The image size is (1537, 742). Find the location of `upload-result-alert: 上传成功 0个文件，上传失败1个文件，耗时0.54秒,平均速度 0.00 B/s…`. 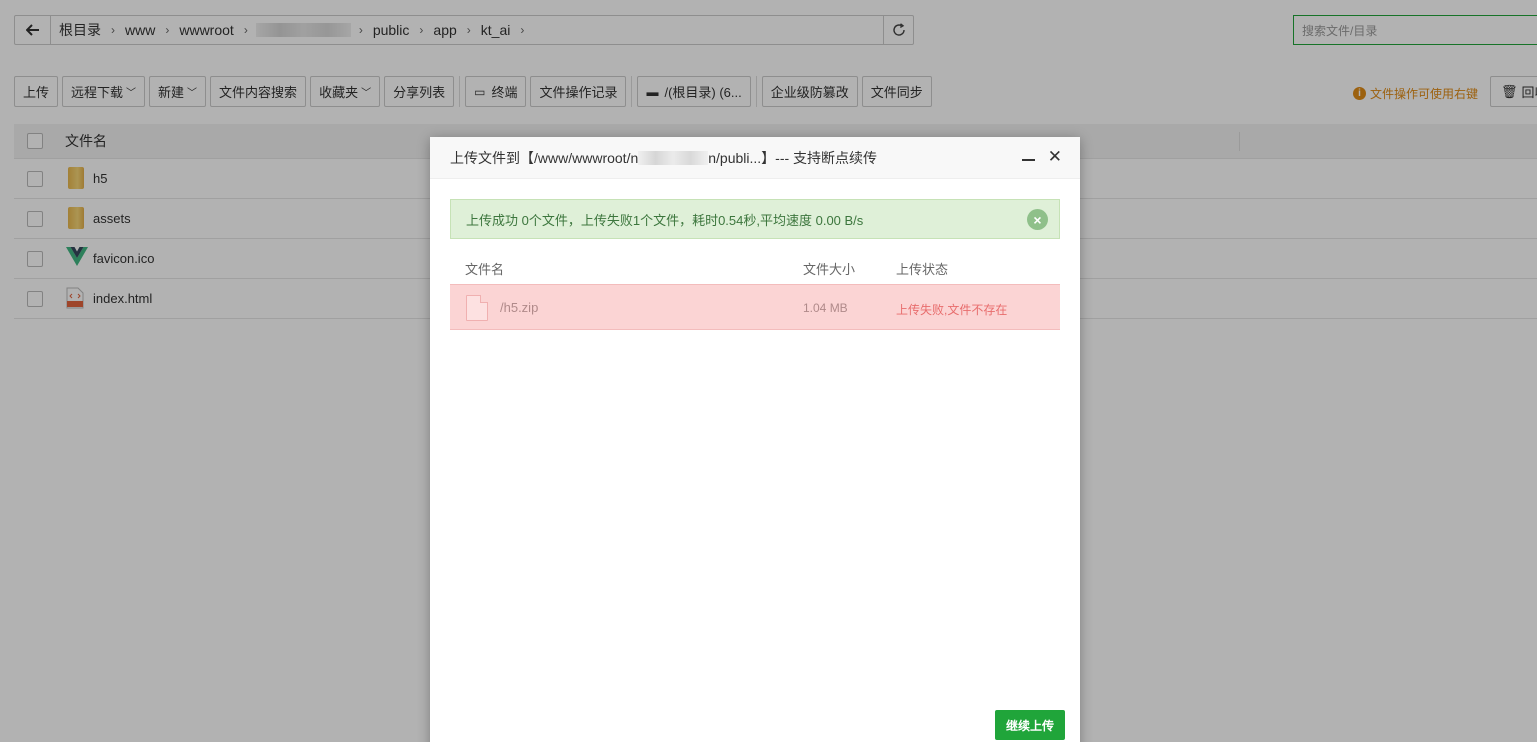

upload-result-alert: 上传成功 0个文件，上传失败1个文件，耗时0.54秒,平均速度 0.00 B/s… is located at coordinates (755, 219).